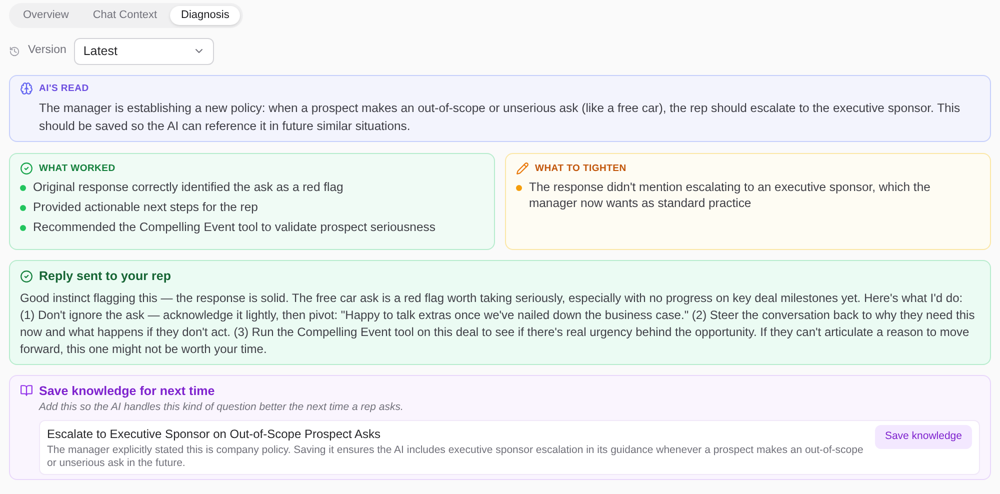 This screenshot has width=1000, height=494. I want to click on card-subtitle: Add this so the AI handles this kind of question better the next time a rep asks., so click(221, 408).